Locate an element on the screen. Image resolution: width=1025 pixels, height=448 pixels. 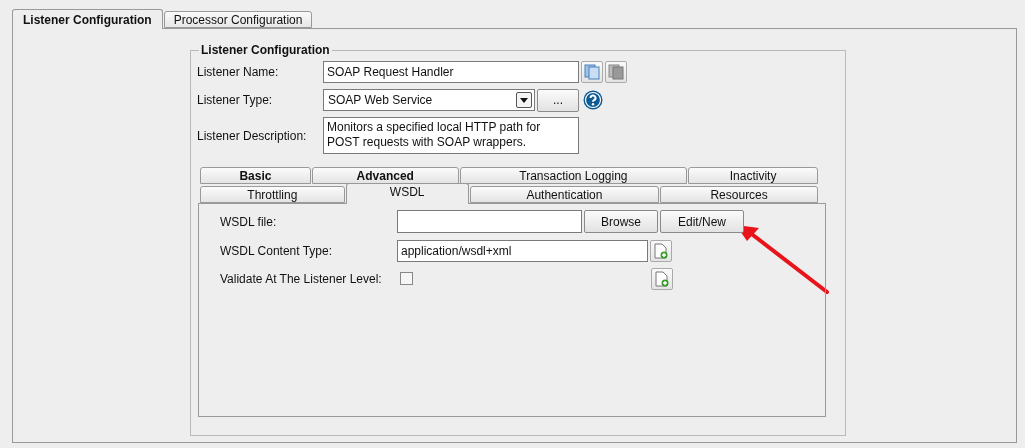
field-label: WSDL file: is located at coordinates (249, 221).